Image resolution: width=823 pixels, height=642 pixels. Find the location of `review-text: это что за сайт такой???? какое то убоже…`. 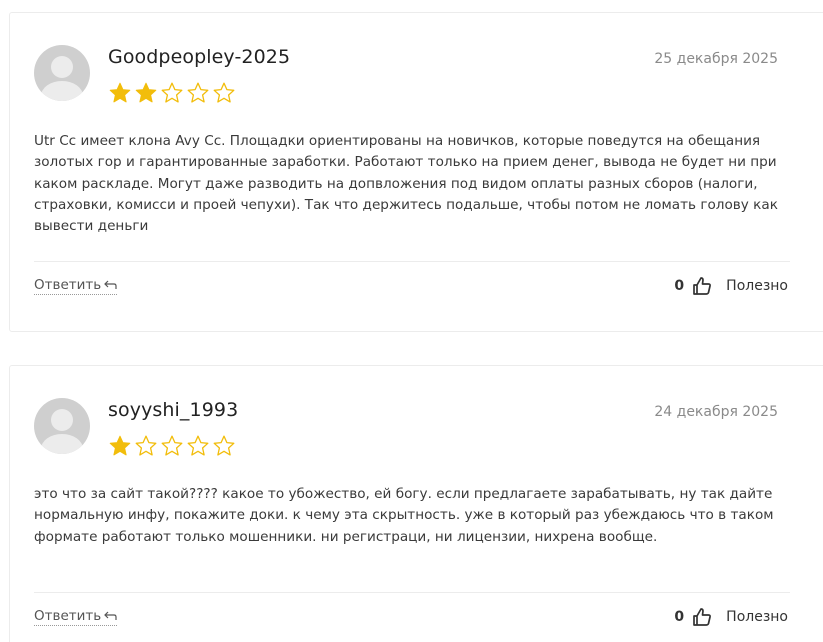

review-text: это что за сайт такой???? какое то убоже… is located at coordinates (404, 515).